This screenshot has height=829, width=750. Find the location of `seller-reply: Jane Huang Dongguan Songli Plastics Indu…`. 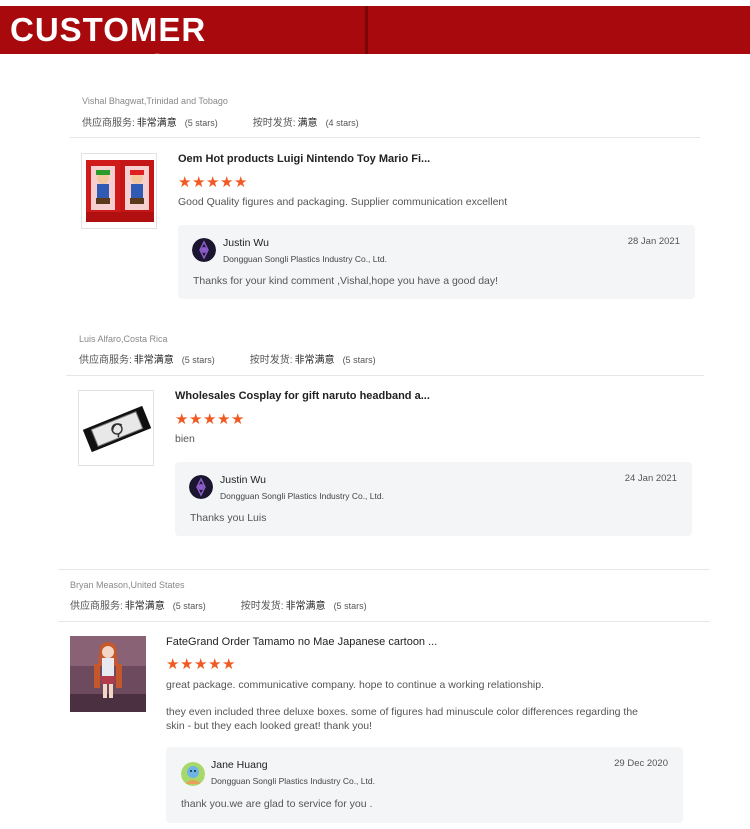

seller-reply: Jane Huang Dongguan Songli Plastics Indu… is located at coordinates (424, 785).